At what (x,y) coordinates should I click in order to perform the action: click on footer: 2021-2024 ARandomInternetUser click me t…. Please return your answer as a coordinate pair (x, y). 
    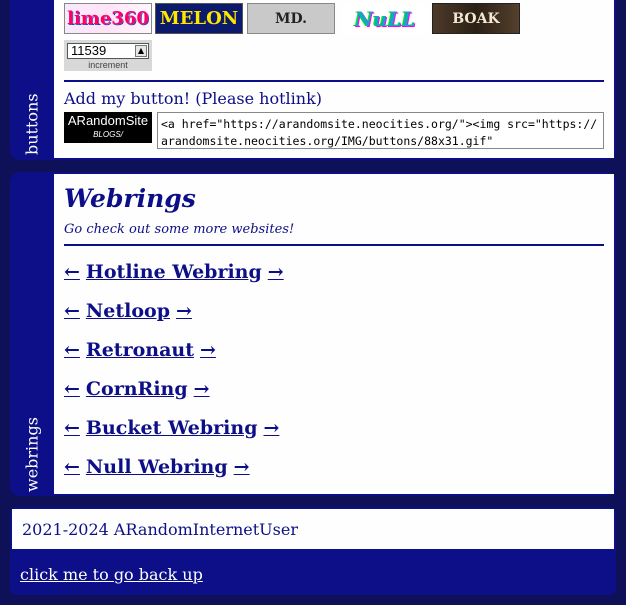
    Looking at the image, I should click on (313, 551).